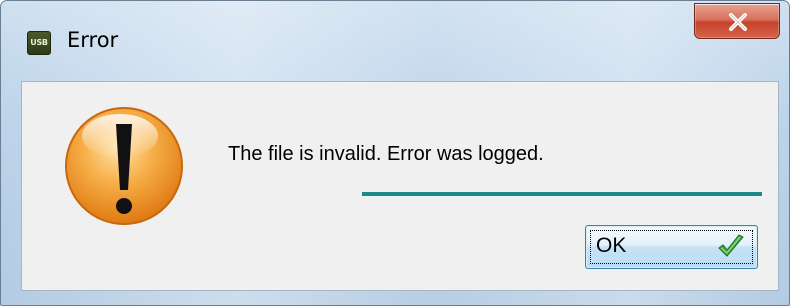 The height and width of the screenshot is (306, 790). Describe the element at coordinates (562, 194) in the screenshot. I see `accent-divider` at that location.